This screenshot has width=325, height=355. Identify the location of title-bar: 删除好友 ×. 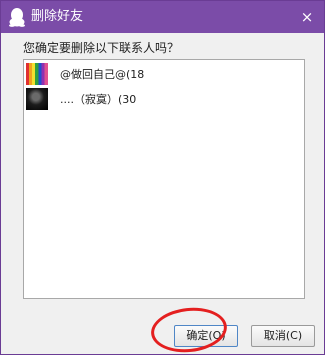
(162, 17).